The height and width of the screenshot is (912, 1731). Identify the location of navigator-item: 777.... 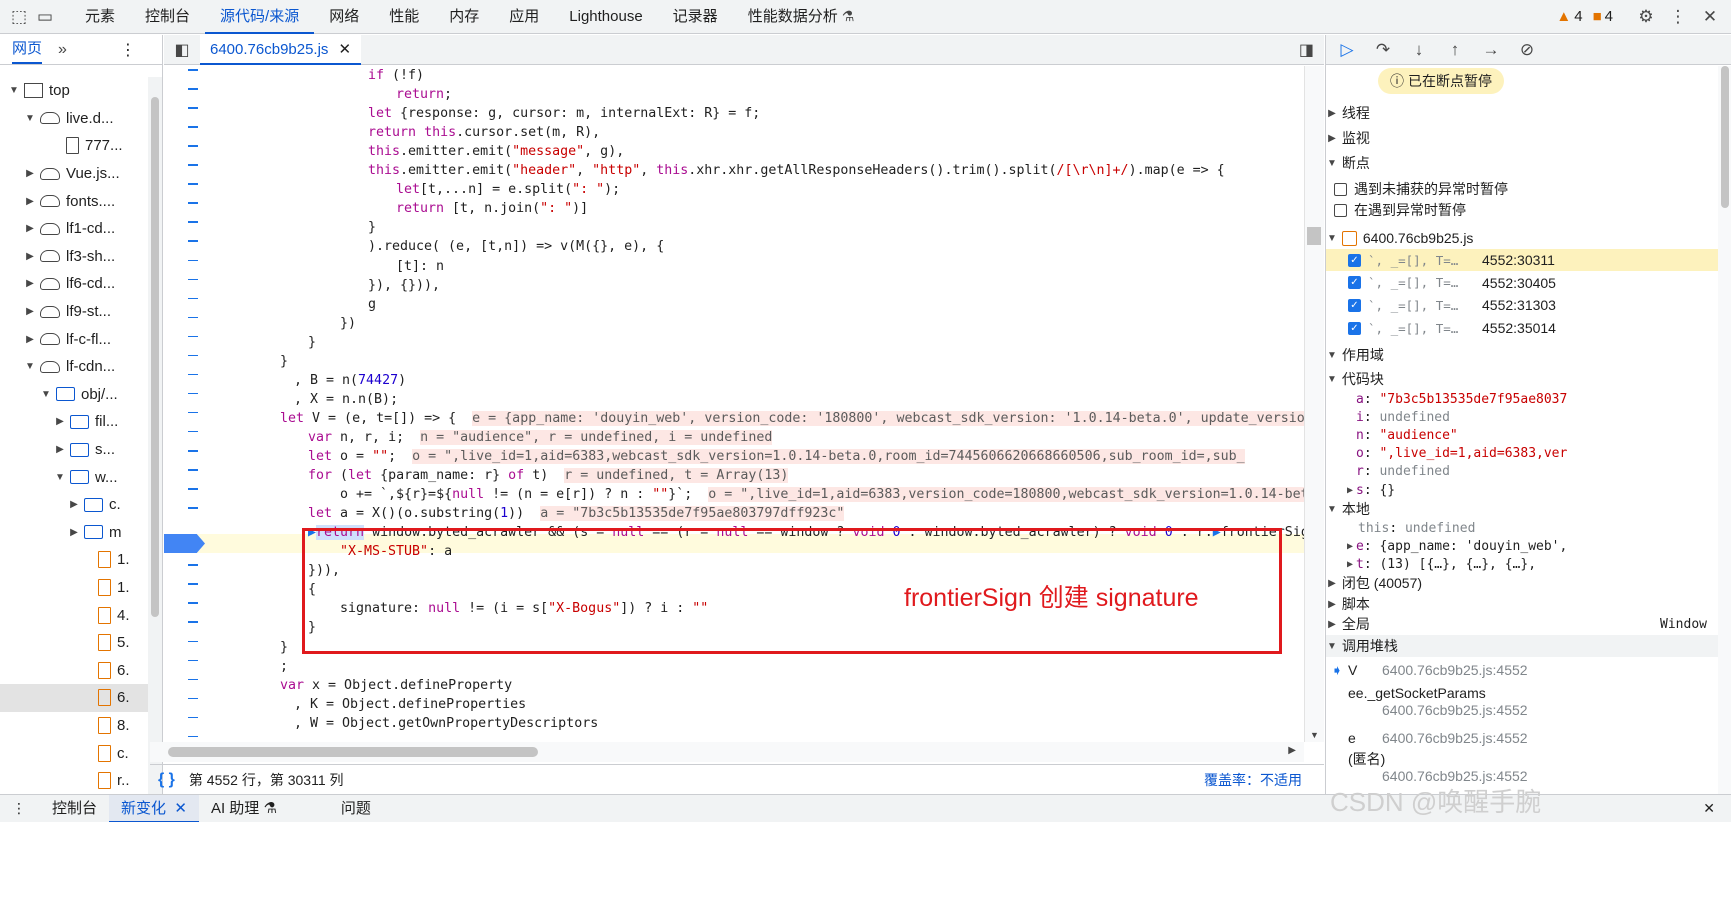
(74, 146).